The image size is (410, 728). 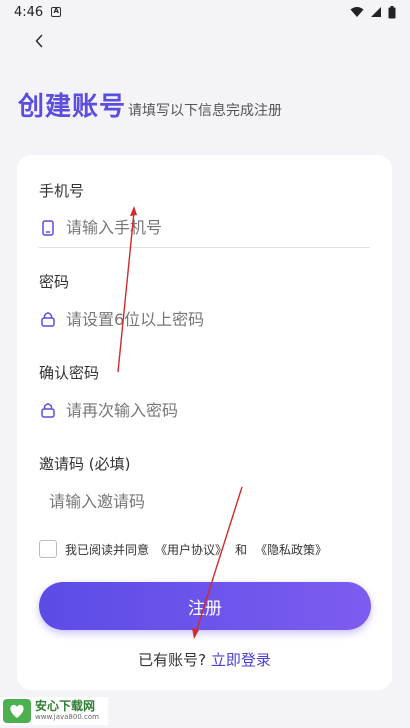 I want to click on page-title: 创建账号, so click(x=72, y=107).